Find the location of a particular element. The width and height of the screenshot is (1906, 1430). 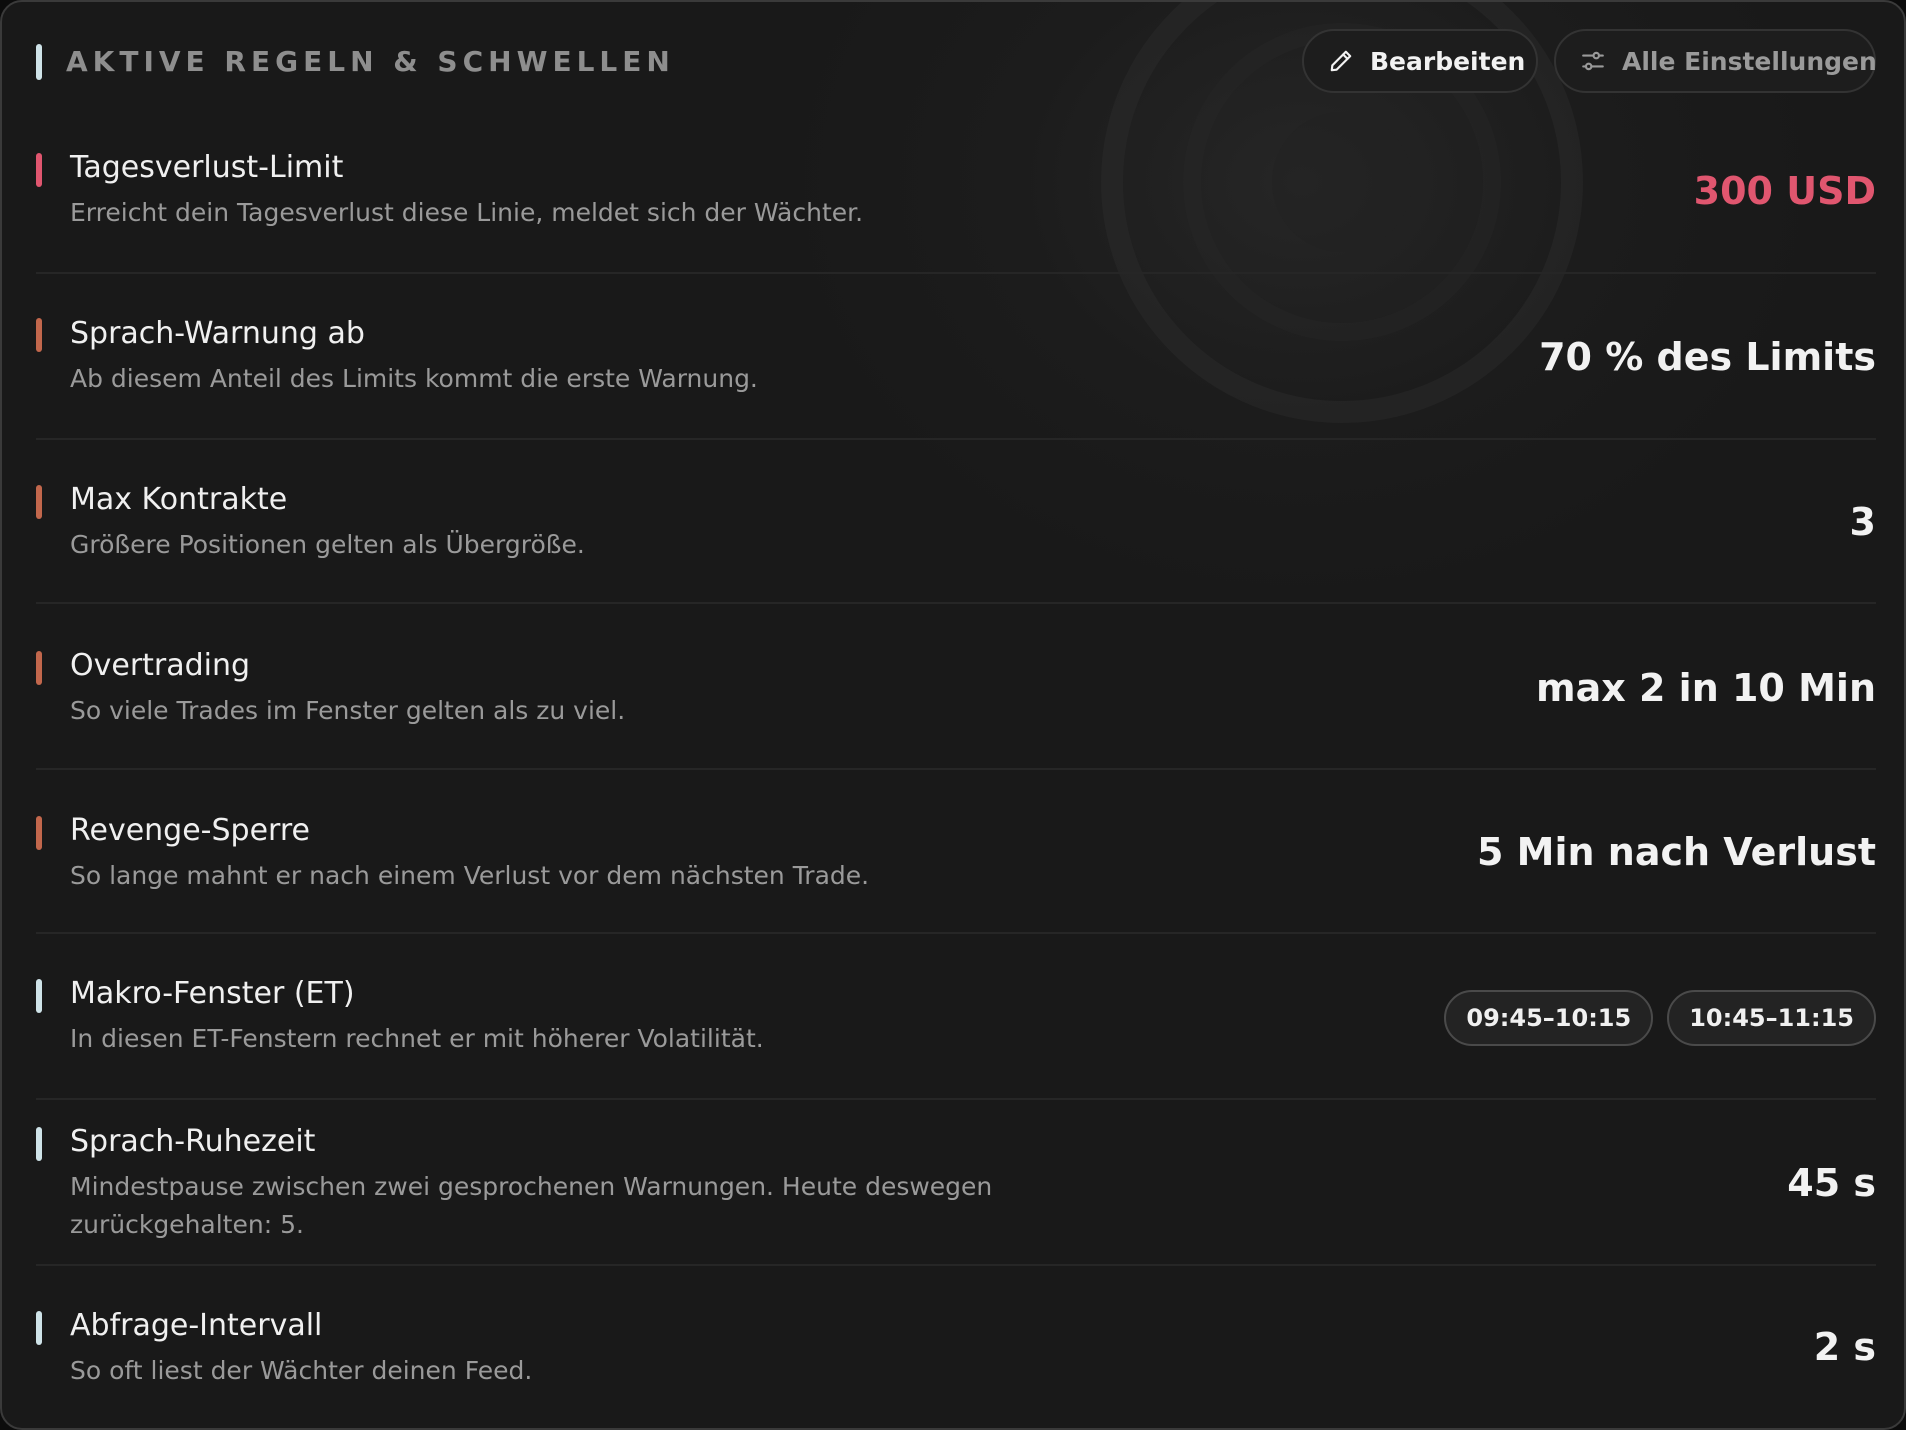

rule-title: Abfrage-Intervall is located at coordinates (196, 1325).